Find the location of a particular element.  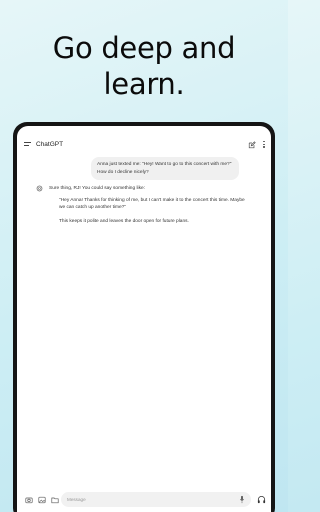

headline-line-2: learn. is located at coordinates (144, 84).